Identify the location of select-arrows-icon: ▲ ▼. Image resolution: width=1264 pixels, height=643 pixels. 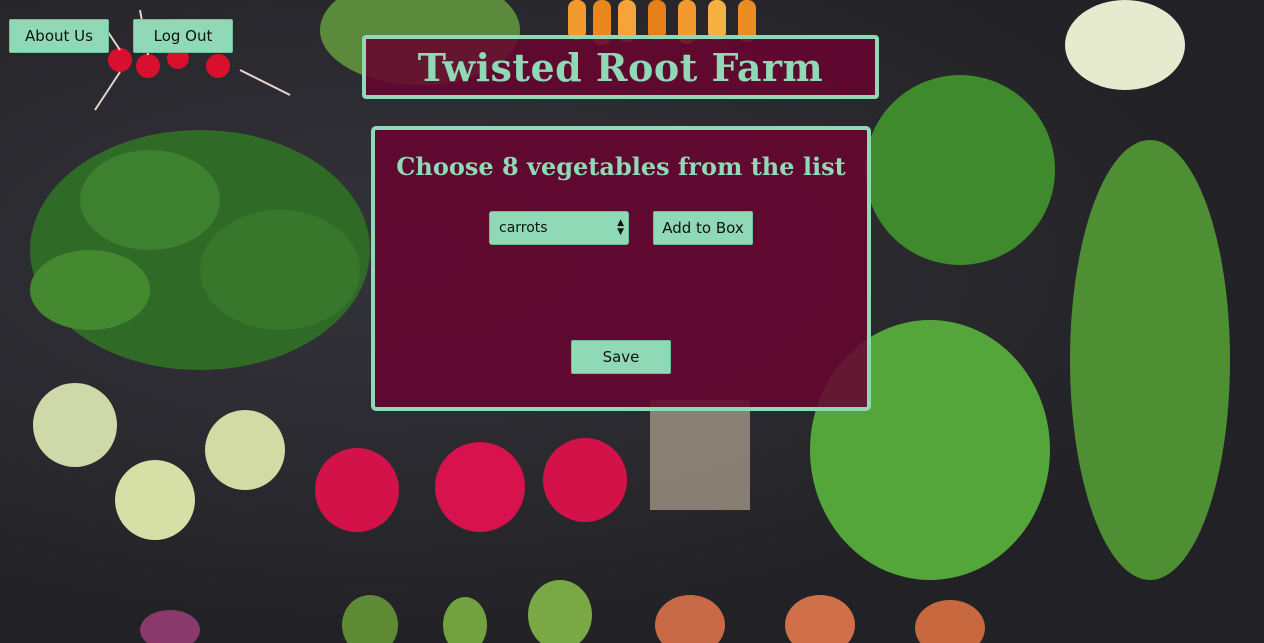
(620, 227).